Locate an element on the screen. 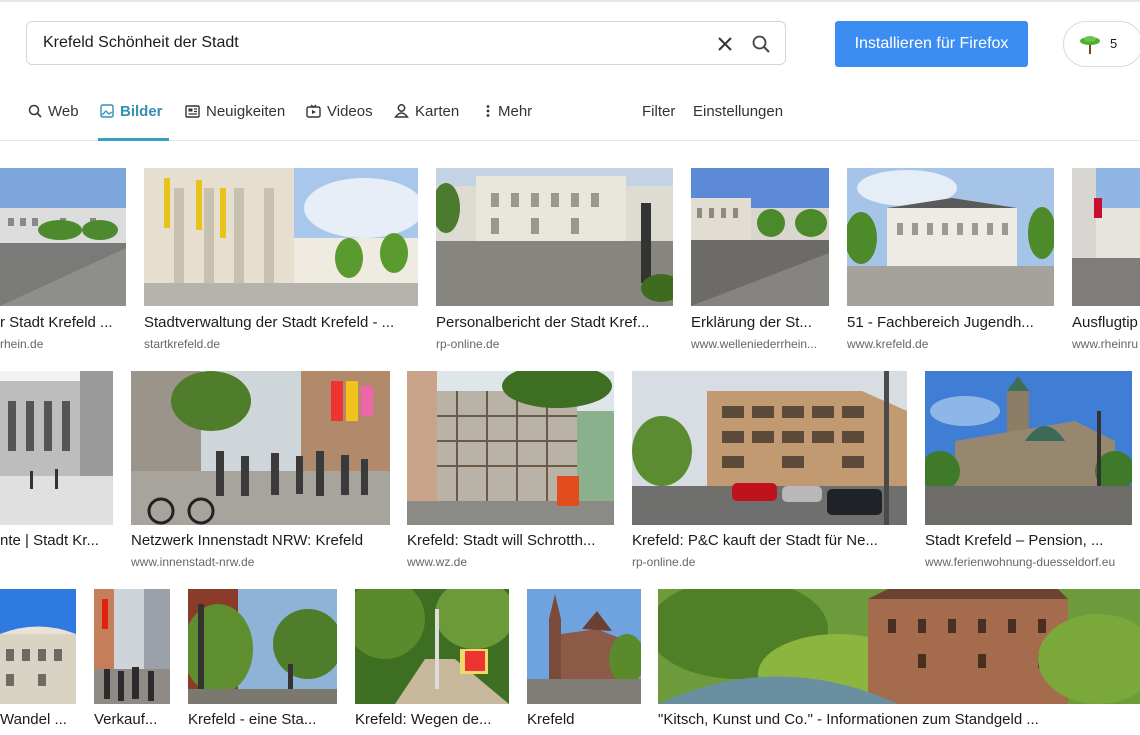 The height and width of the screenshot is (735, 1140). result-source: www.krefeld.de is located at coordinates (888, 344).